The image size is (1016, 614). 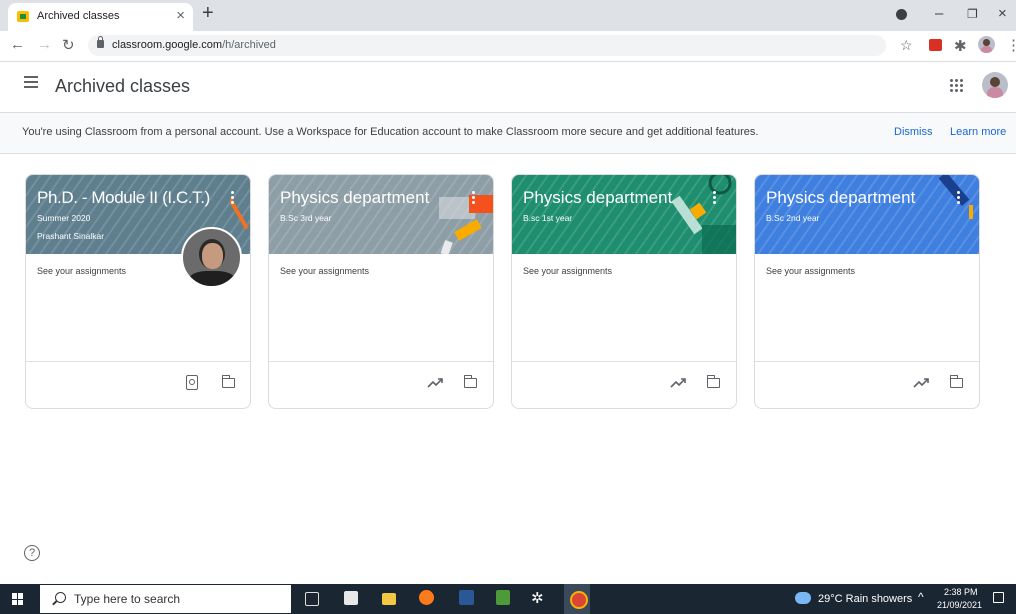 I want to click on weather-text: 29°C Rain showers, so click(x=865, y=599).